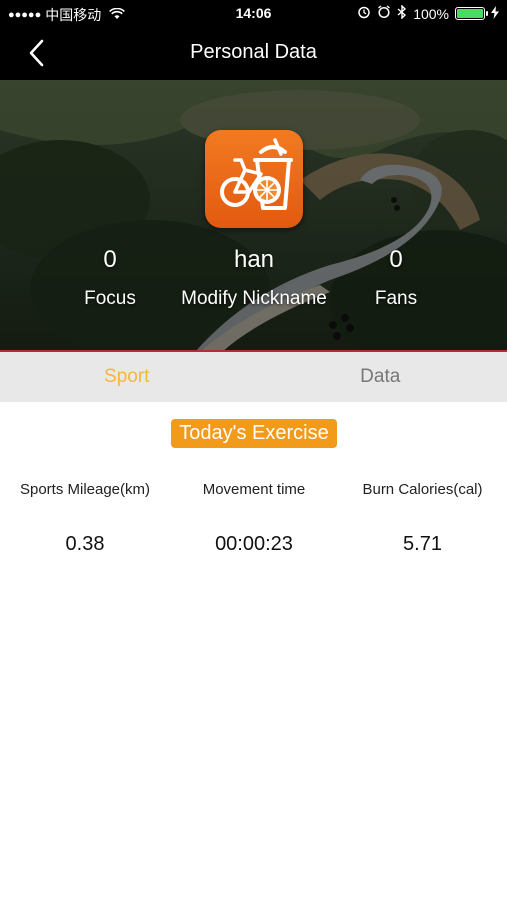  I want to click on tab-sport: Sport, so click(127, 377).